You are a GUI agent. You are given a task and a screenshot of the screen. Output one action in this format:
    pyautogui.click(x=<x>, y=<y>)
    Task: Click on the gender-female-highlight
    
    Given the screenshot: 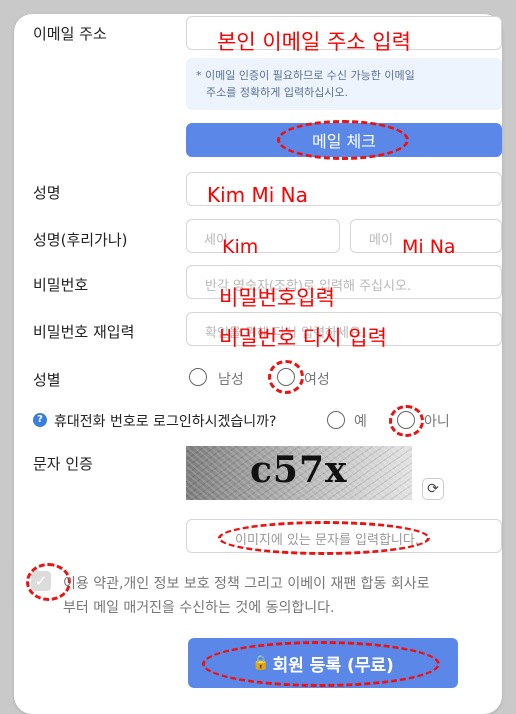 What is the action you would take?
    pyautogui.click(x=286, y=377)
    